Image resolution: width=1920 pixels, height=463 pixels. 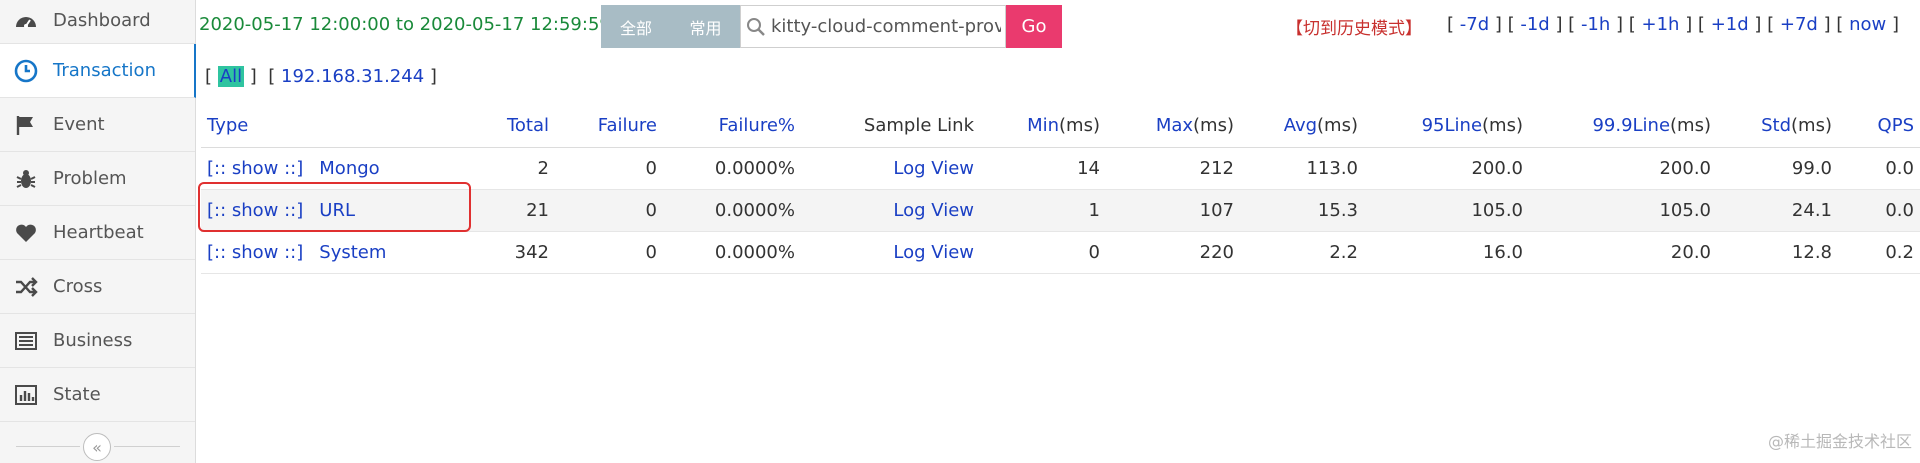 What do you see at coordinates (1043, 210) in the screenshot?
I see `cell-min: 1` at bounding box center [1043, 210].